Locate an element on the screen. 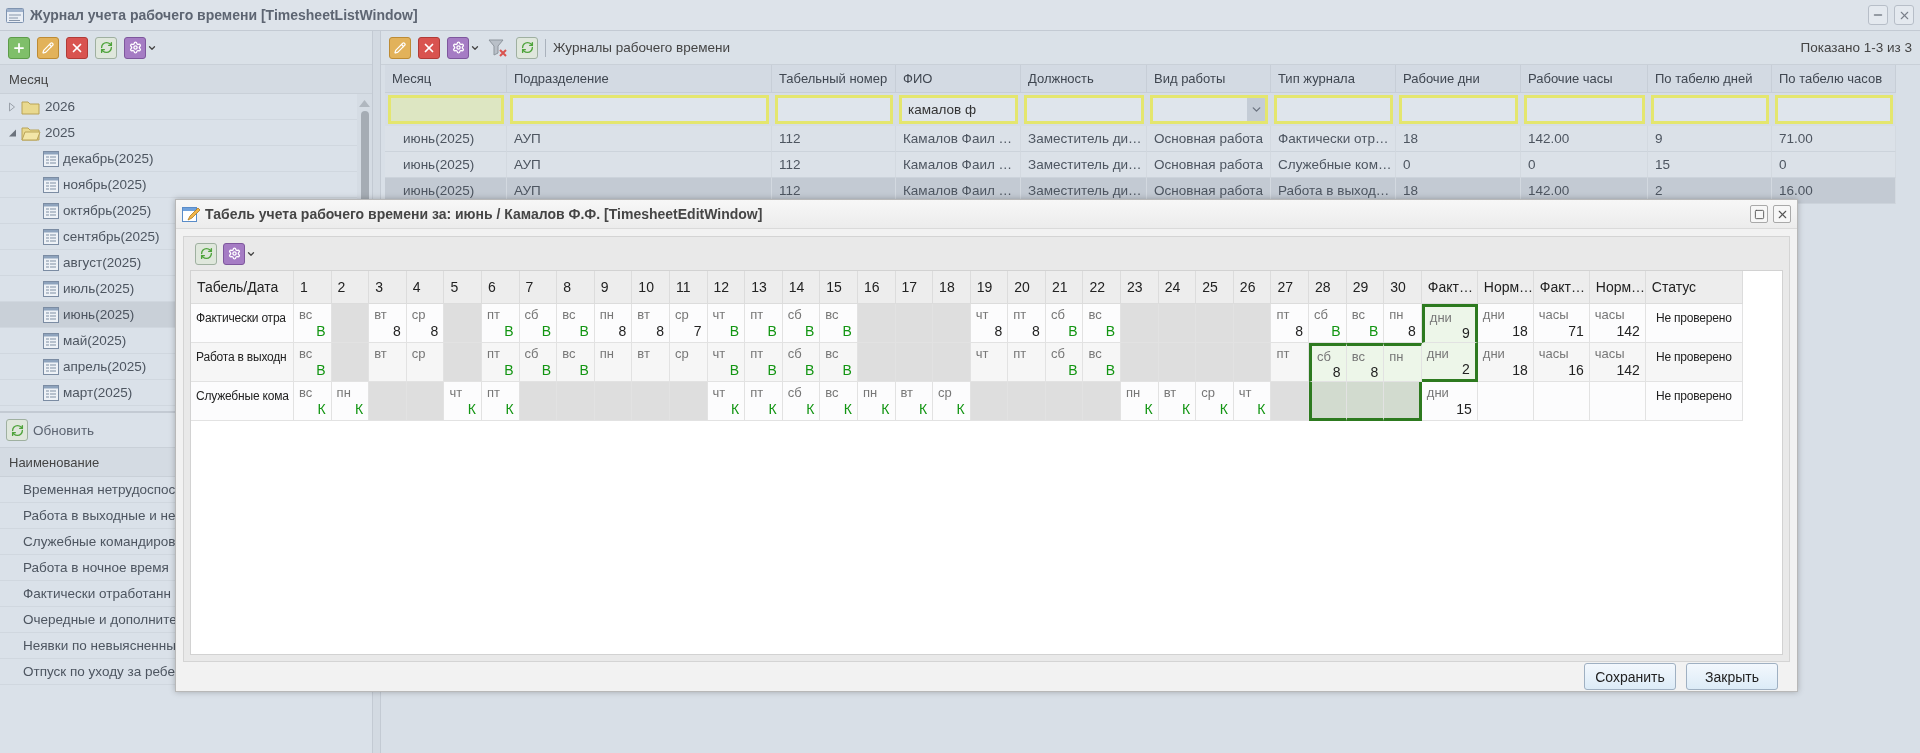 The height and width of the screenshot is (753, 1920). total-value: 15 is located at coordinates (1464, 409).